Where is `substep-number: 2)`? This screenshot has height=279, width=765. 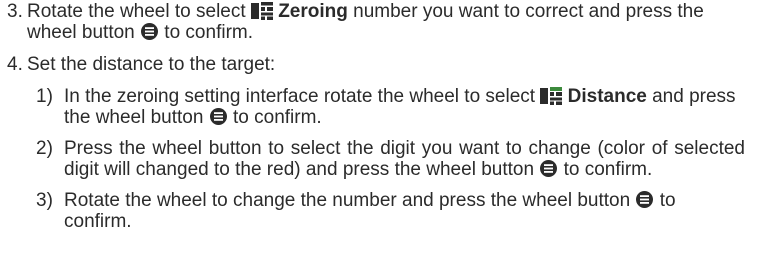 substep-number: 2) is located at coordinates (44, 148).